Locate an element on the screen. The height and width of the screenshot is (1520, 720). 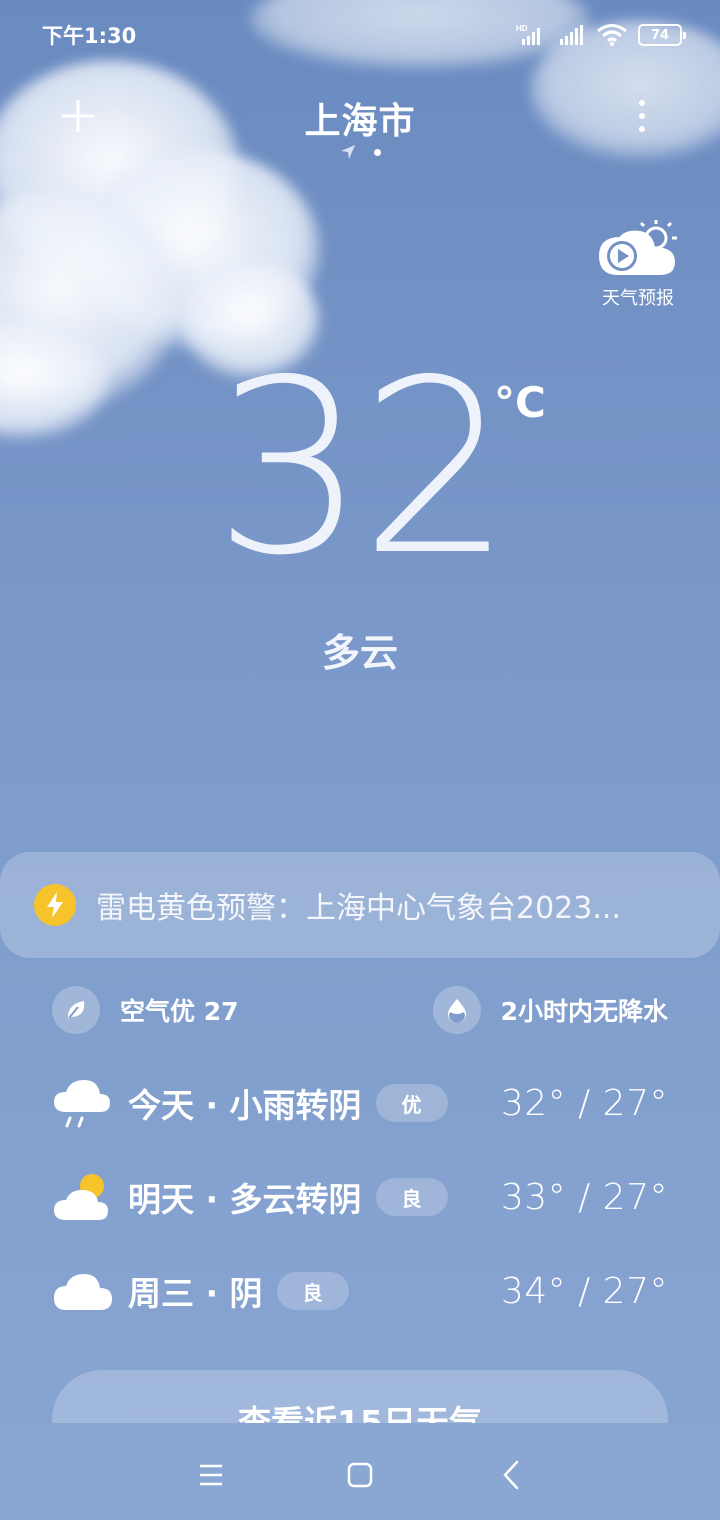
day-label: 明天 · 多云转阴 is located at coordinates (245, 1199).